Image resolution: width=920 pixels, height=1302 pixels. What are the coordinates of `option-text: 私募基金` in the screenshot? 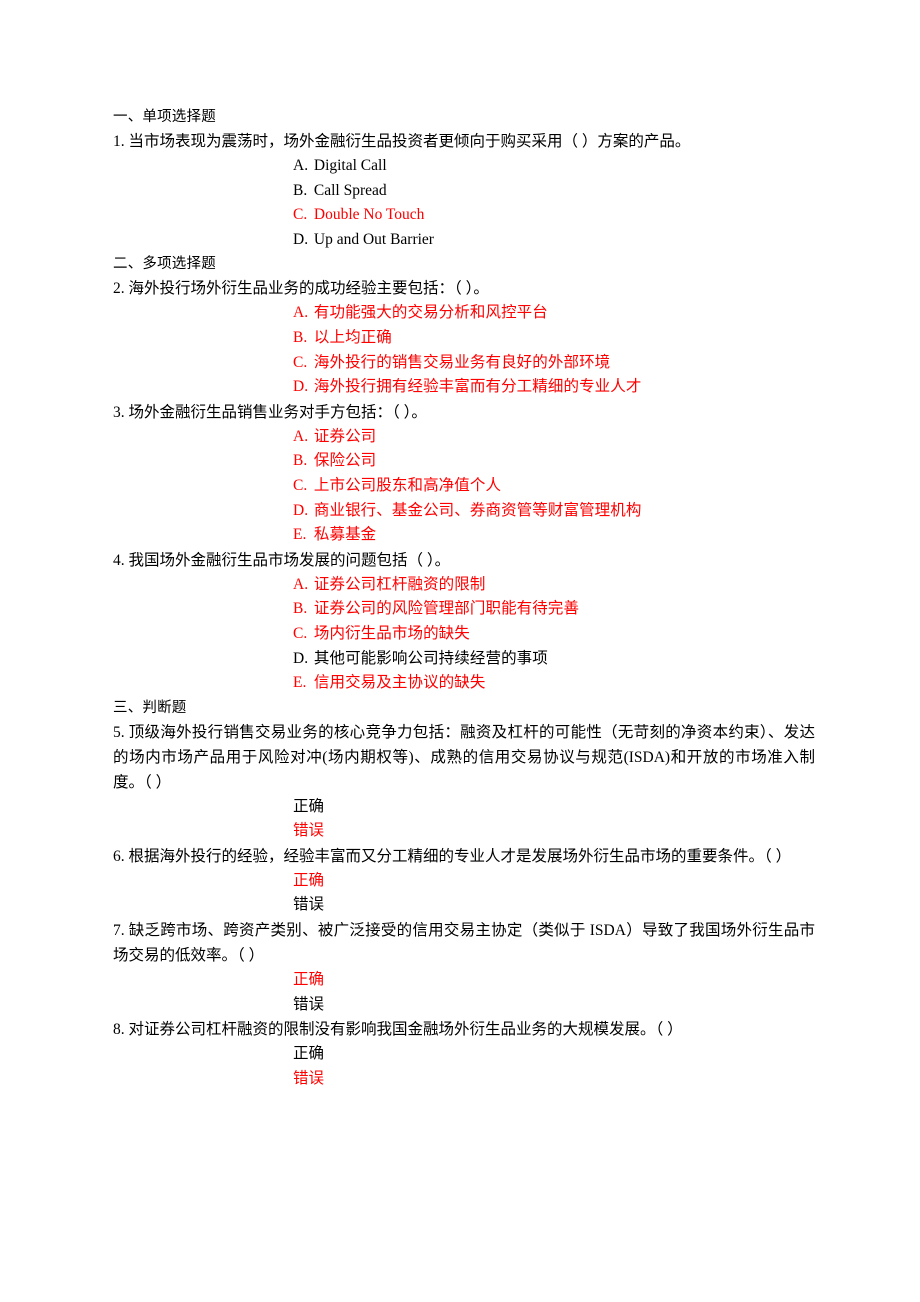 It's located at (345, 535).